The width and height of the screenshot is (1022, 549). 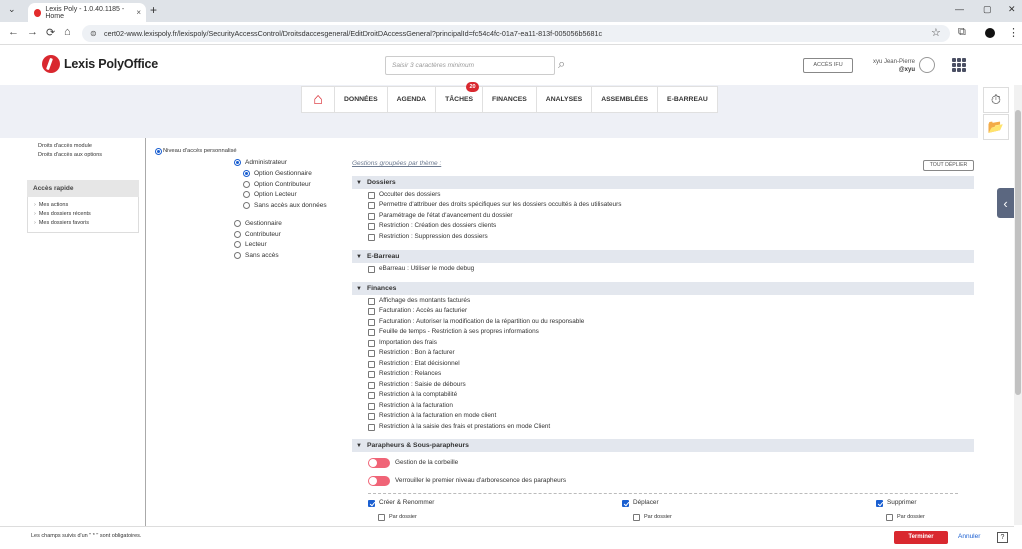 I want to click on new-tab-button: +, so click(x=153, y=10).